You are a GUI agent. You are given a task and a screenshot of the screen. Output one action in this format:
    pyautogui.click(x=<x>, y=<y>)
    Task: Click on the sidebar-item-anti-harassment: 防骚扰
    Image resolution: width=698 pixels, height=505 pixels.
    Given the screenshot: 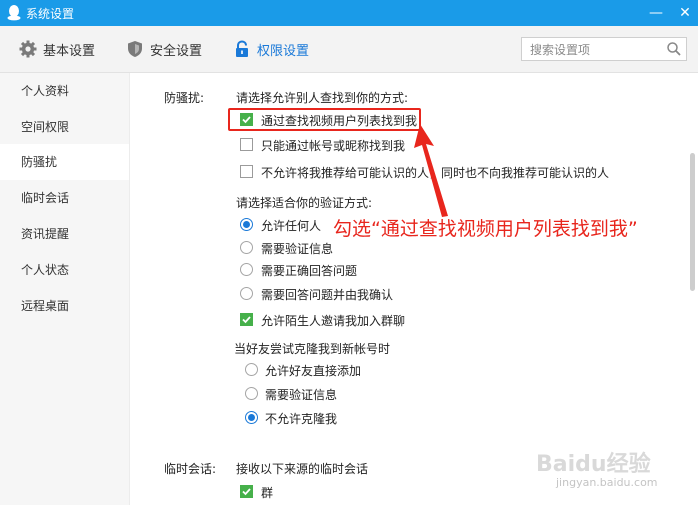 What is the action you would take?
    pyautogui.click(x=64, y=162)
    